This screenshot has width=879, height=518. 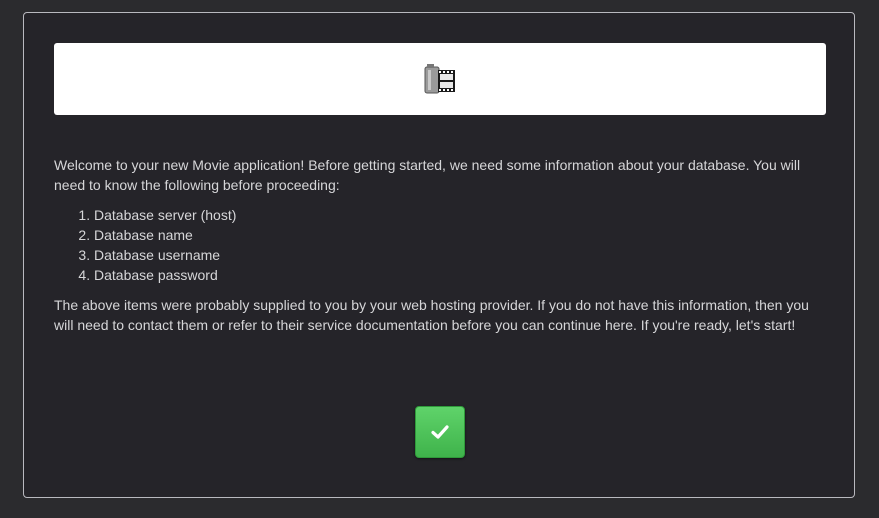 What do you see at coordinates (460, 215) in the screenshot?
I see `list-item: Database server (host)` at bounding box center [460, 215].